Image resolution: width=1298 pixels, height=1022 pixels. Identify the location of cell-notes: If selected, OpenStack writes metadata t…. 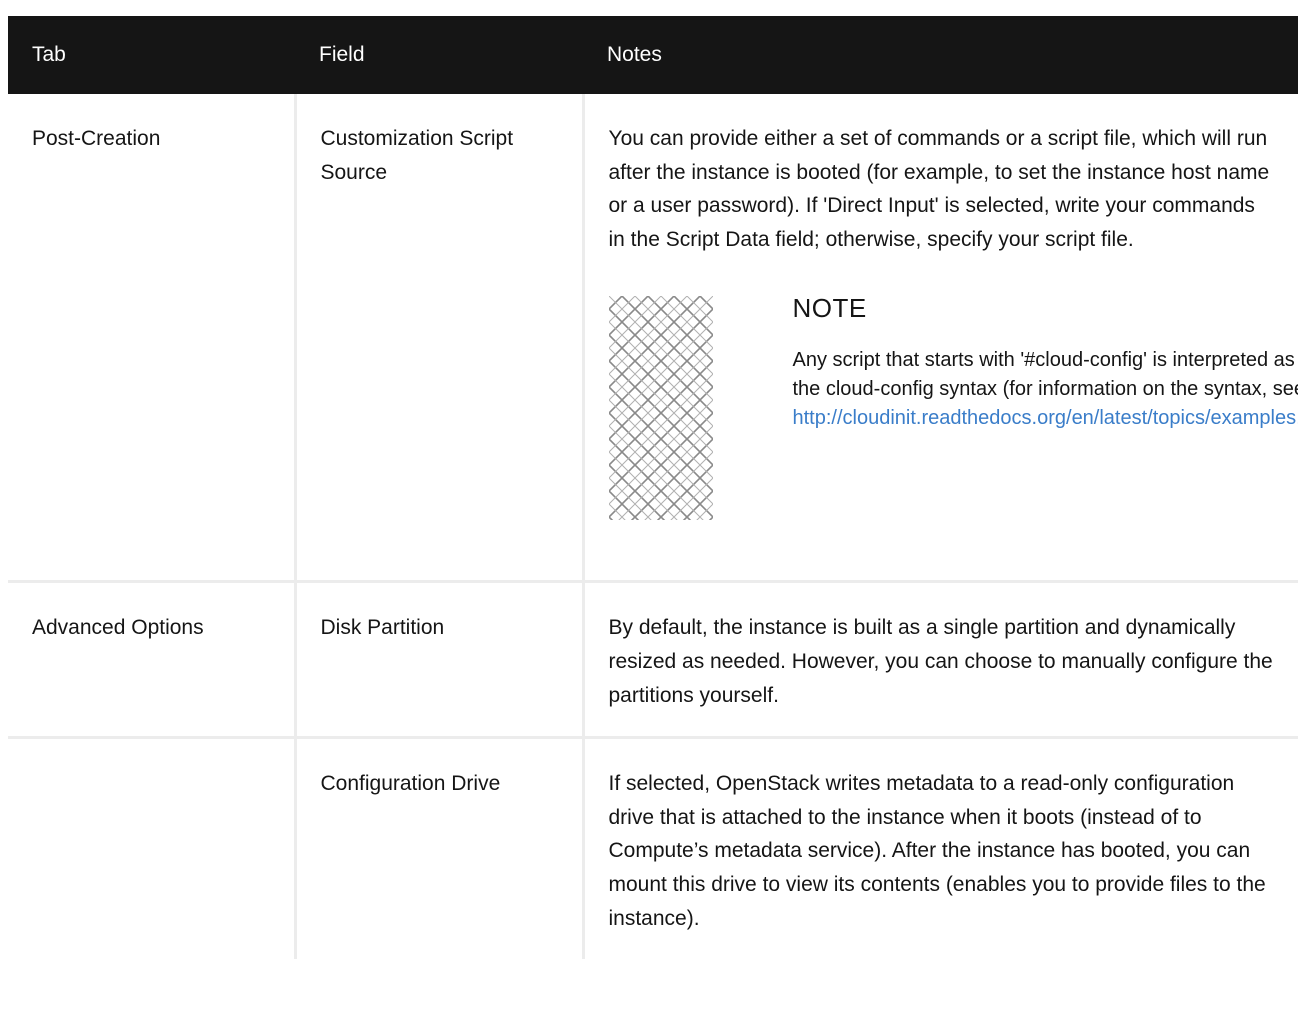
(939, 848).